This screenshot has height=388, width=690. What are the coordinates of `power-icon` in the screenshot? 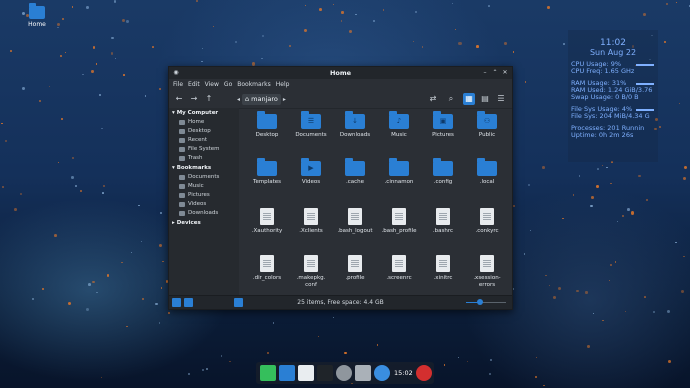 It's located at (424, 373).